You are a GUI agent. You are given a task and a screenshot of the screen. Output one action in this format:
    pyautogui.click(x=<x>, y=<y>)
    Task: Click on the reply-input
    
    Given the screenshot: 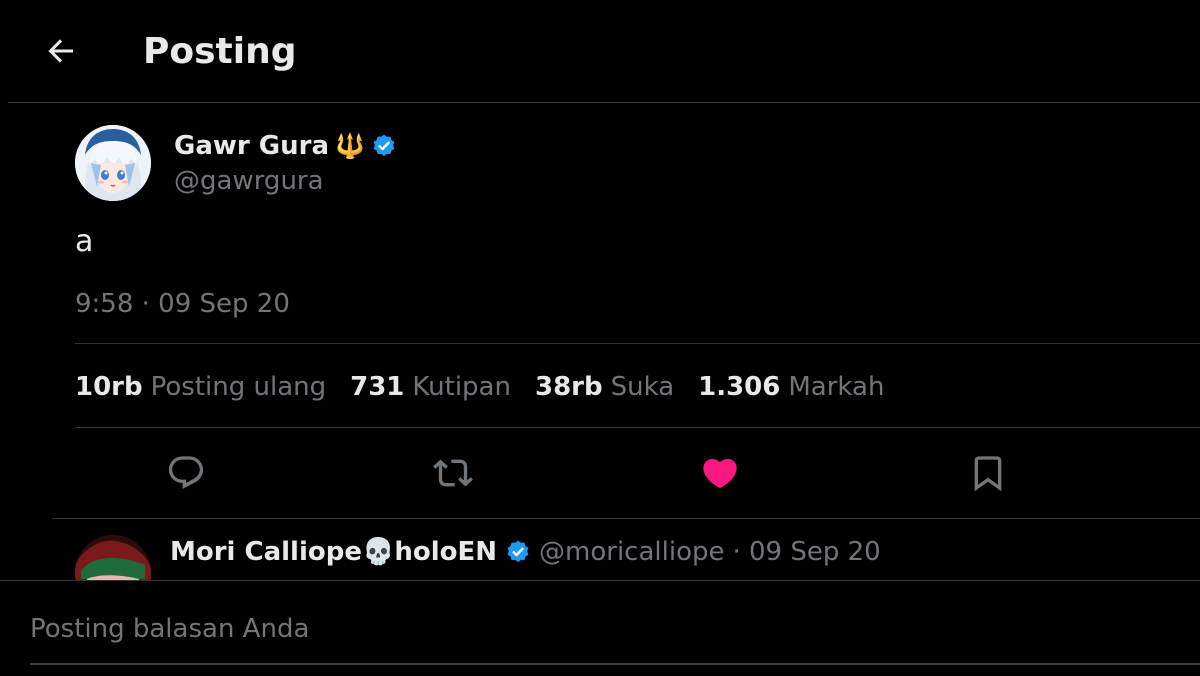 What is the action you would take?
    pyautogui.click(x=600, y=629)
    